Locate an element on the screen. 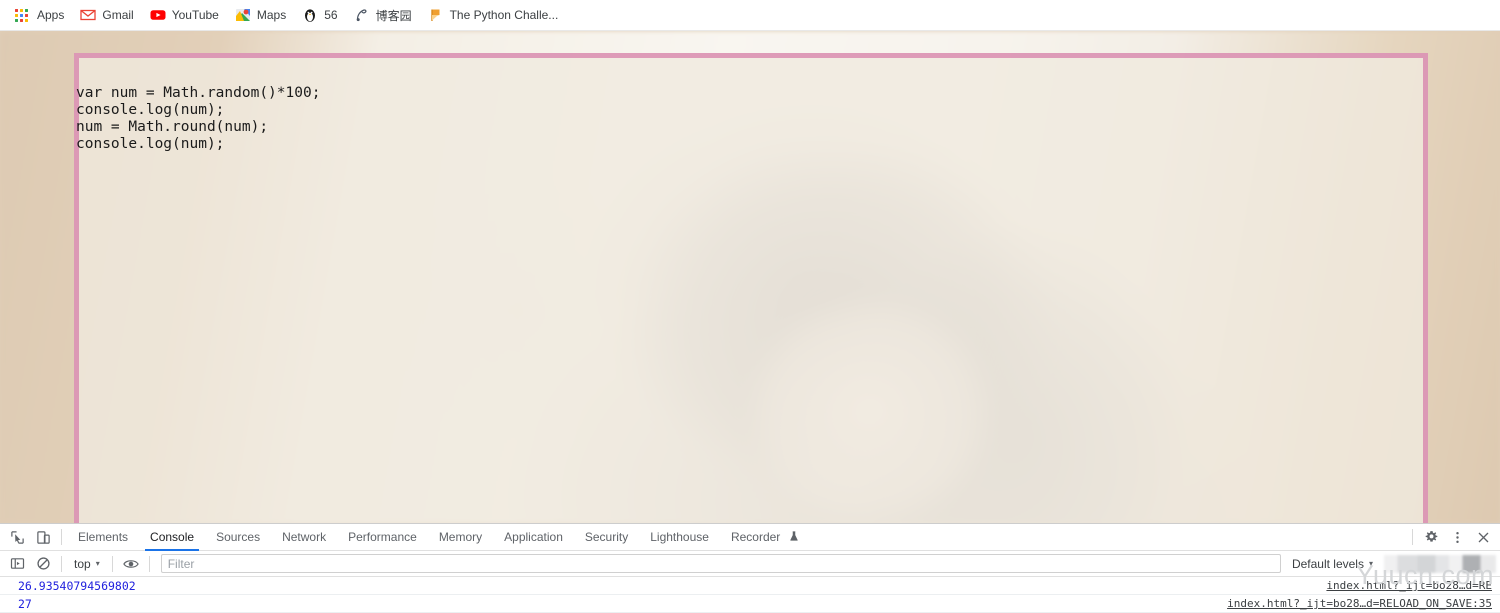  bookmark-maps: Maps is located at coordinates (260, 15).